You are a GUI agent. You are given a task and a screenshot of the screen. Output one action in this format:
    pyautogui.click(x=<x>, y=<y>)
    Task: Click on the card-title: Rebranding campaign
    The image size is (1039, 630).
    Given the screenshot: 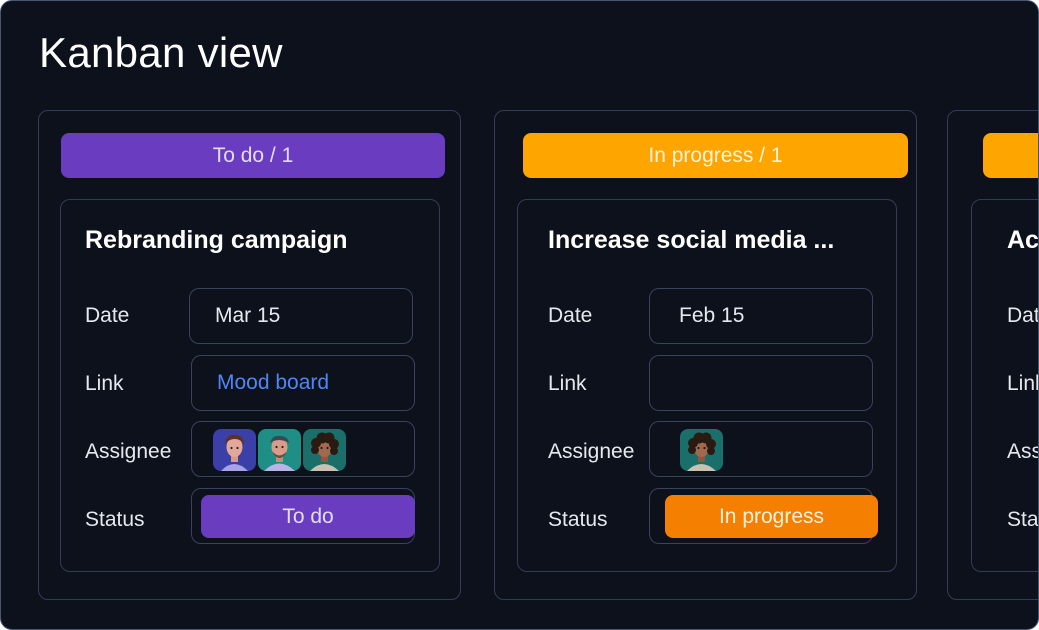 What is the action you would take?
    pyautogui.click(x=216, y=240)
    